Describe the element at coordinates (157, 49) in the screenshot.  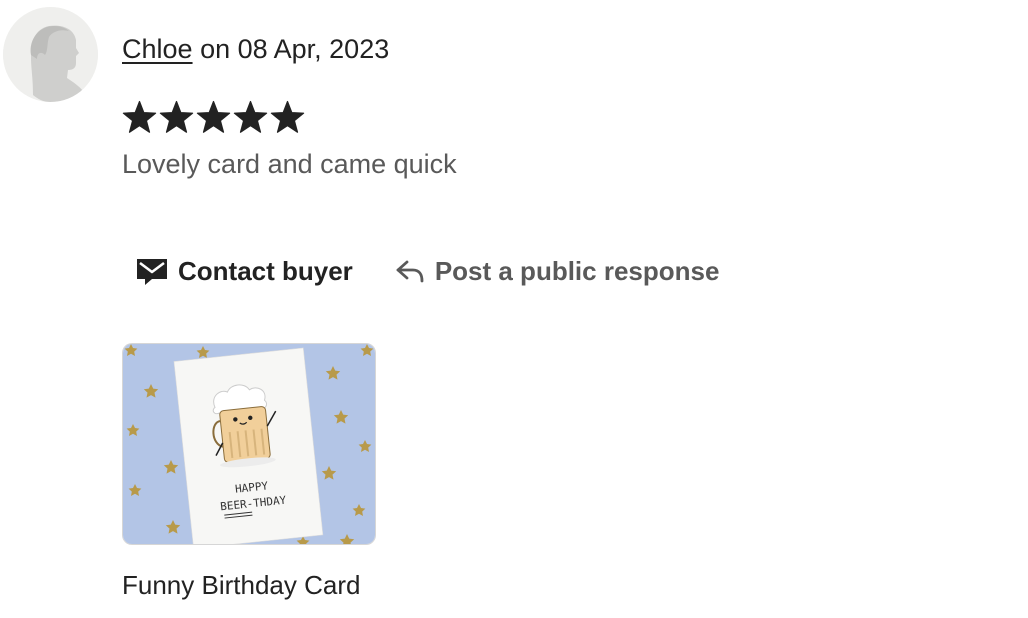
I see `author-link: Chloe` at that location.